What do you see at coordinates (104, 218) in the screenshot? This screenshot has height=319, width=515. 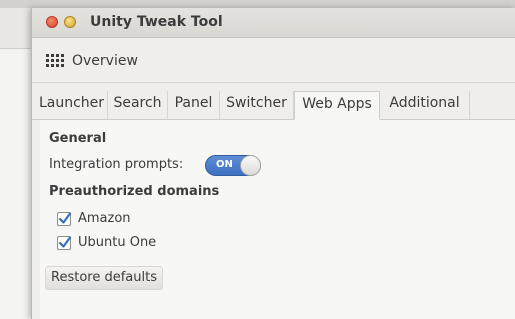 I see `amazon-label: Amazon` at bounding box center [104, 218].